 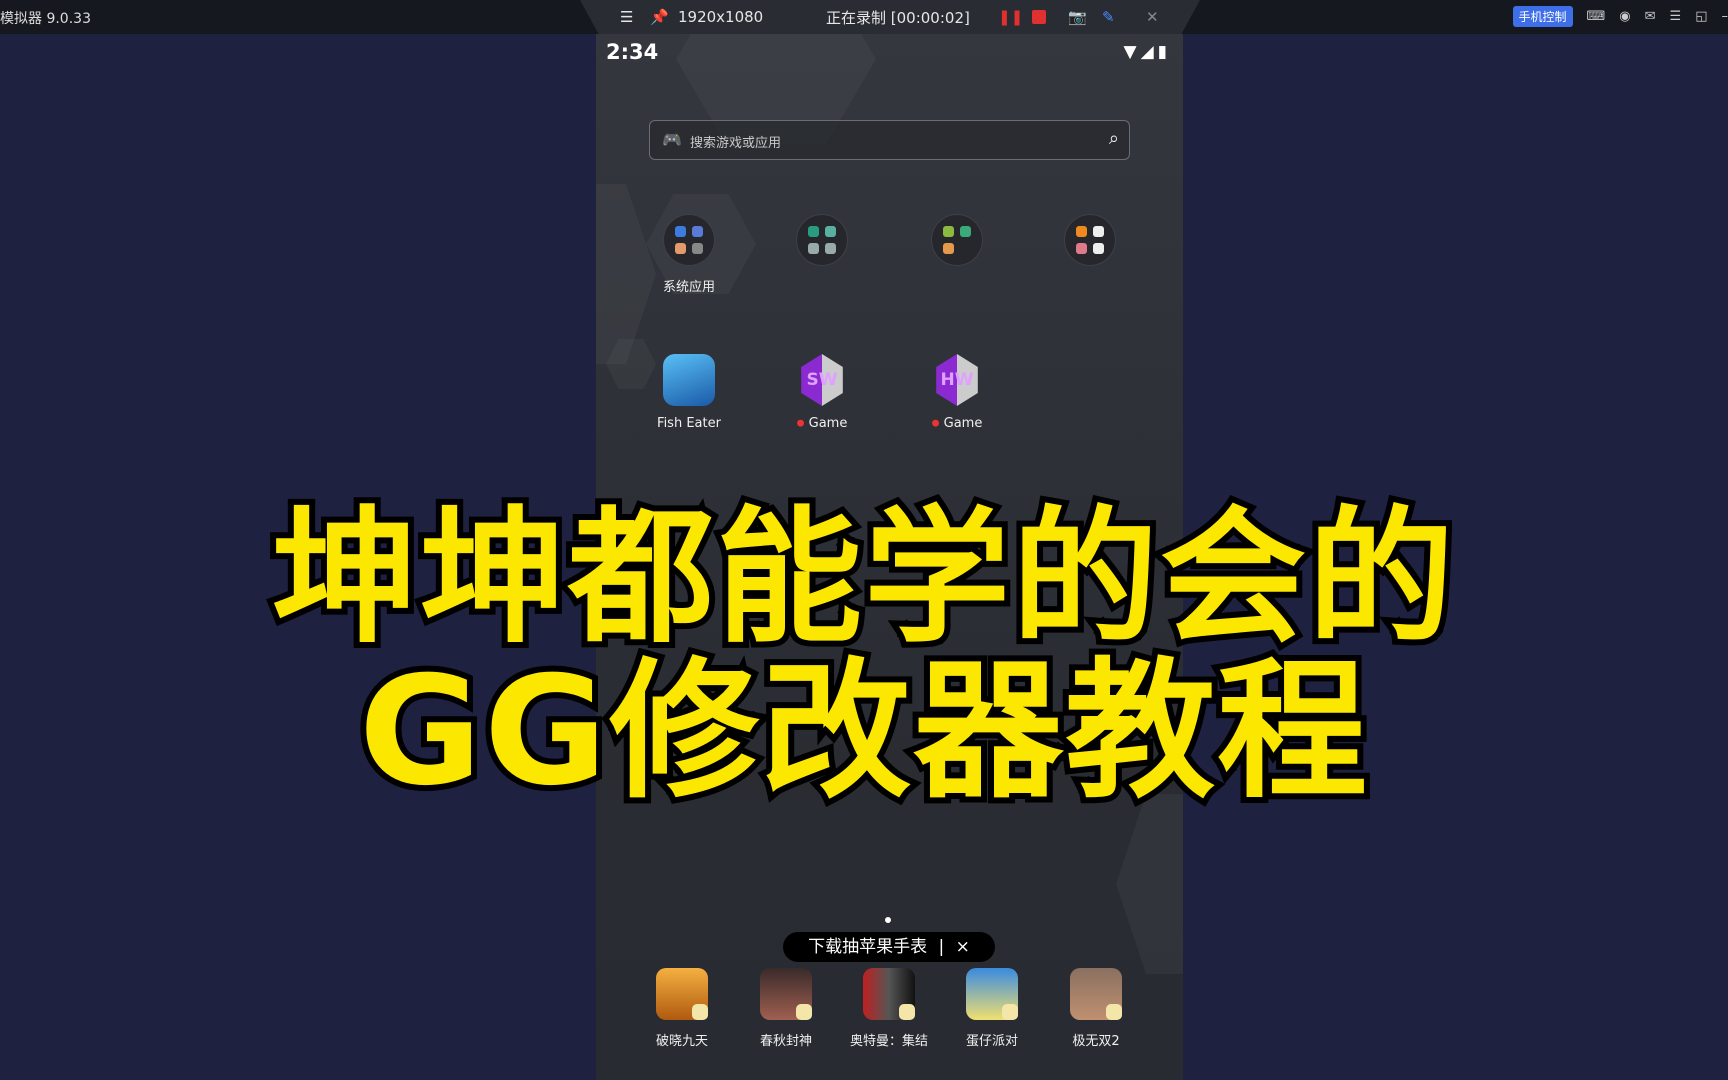 I want to click on close-icon: ×, so click(x=963, y=947).